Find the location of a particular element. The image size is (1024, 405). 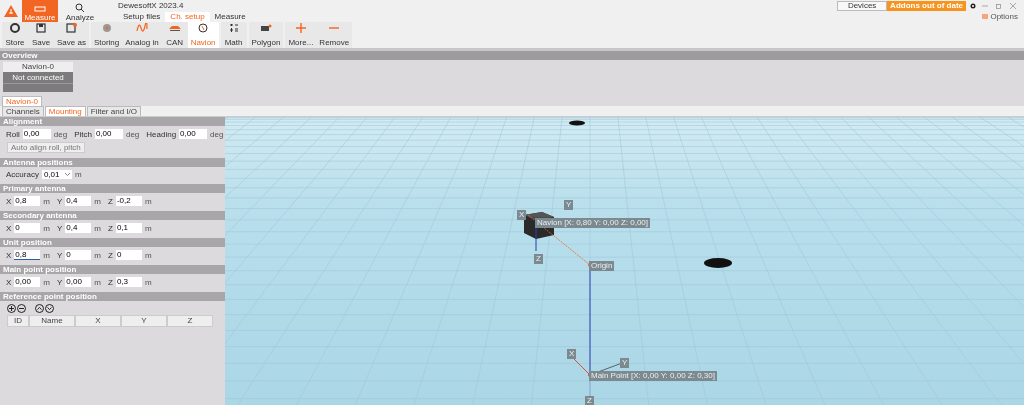

polygon-icon is located at coordinates (266, 28).